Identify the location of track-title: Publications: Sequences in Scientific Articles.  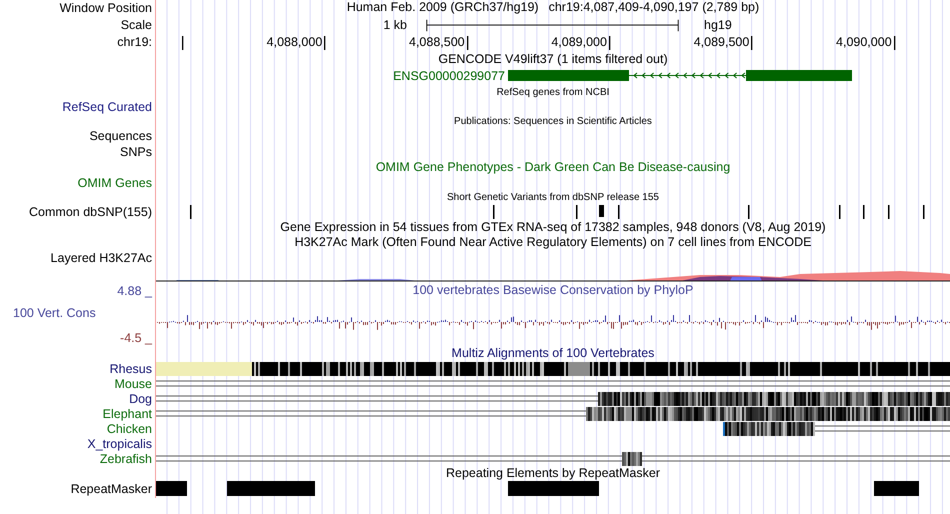
(553, 121).